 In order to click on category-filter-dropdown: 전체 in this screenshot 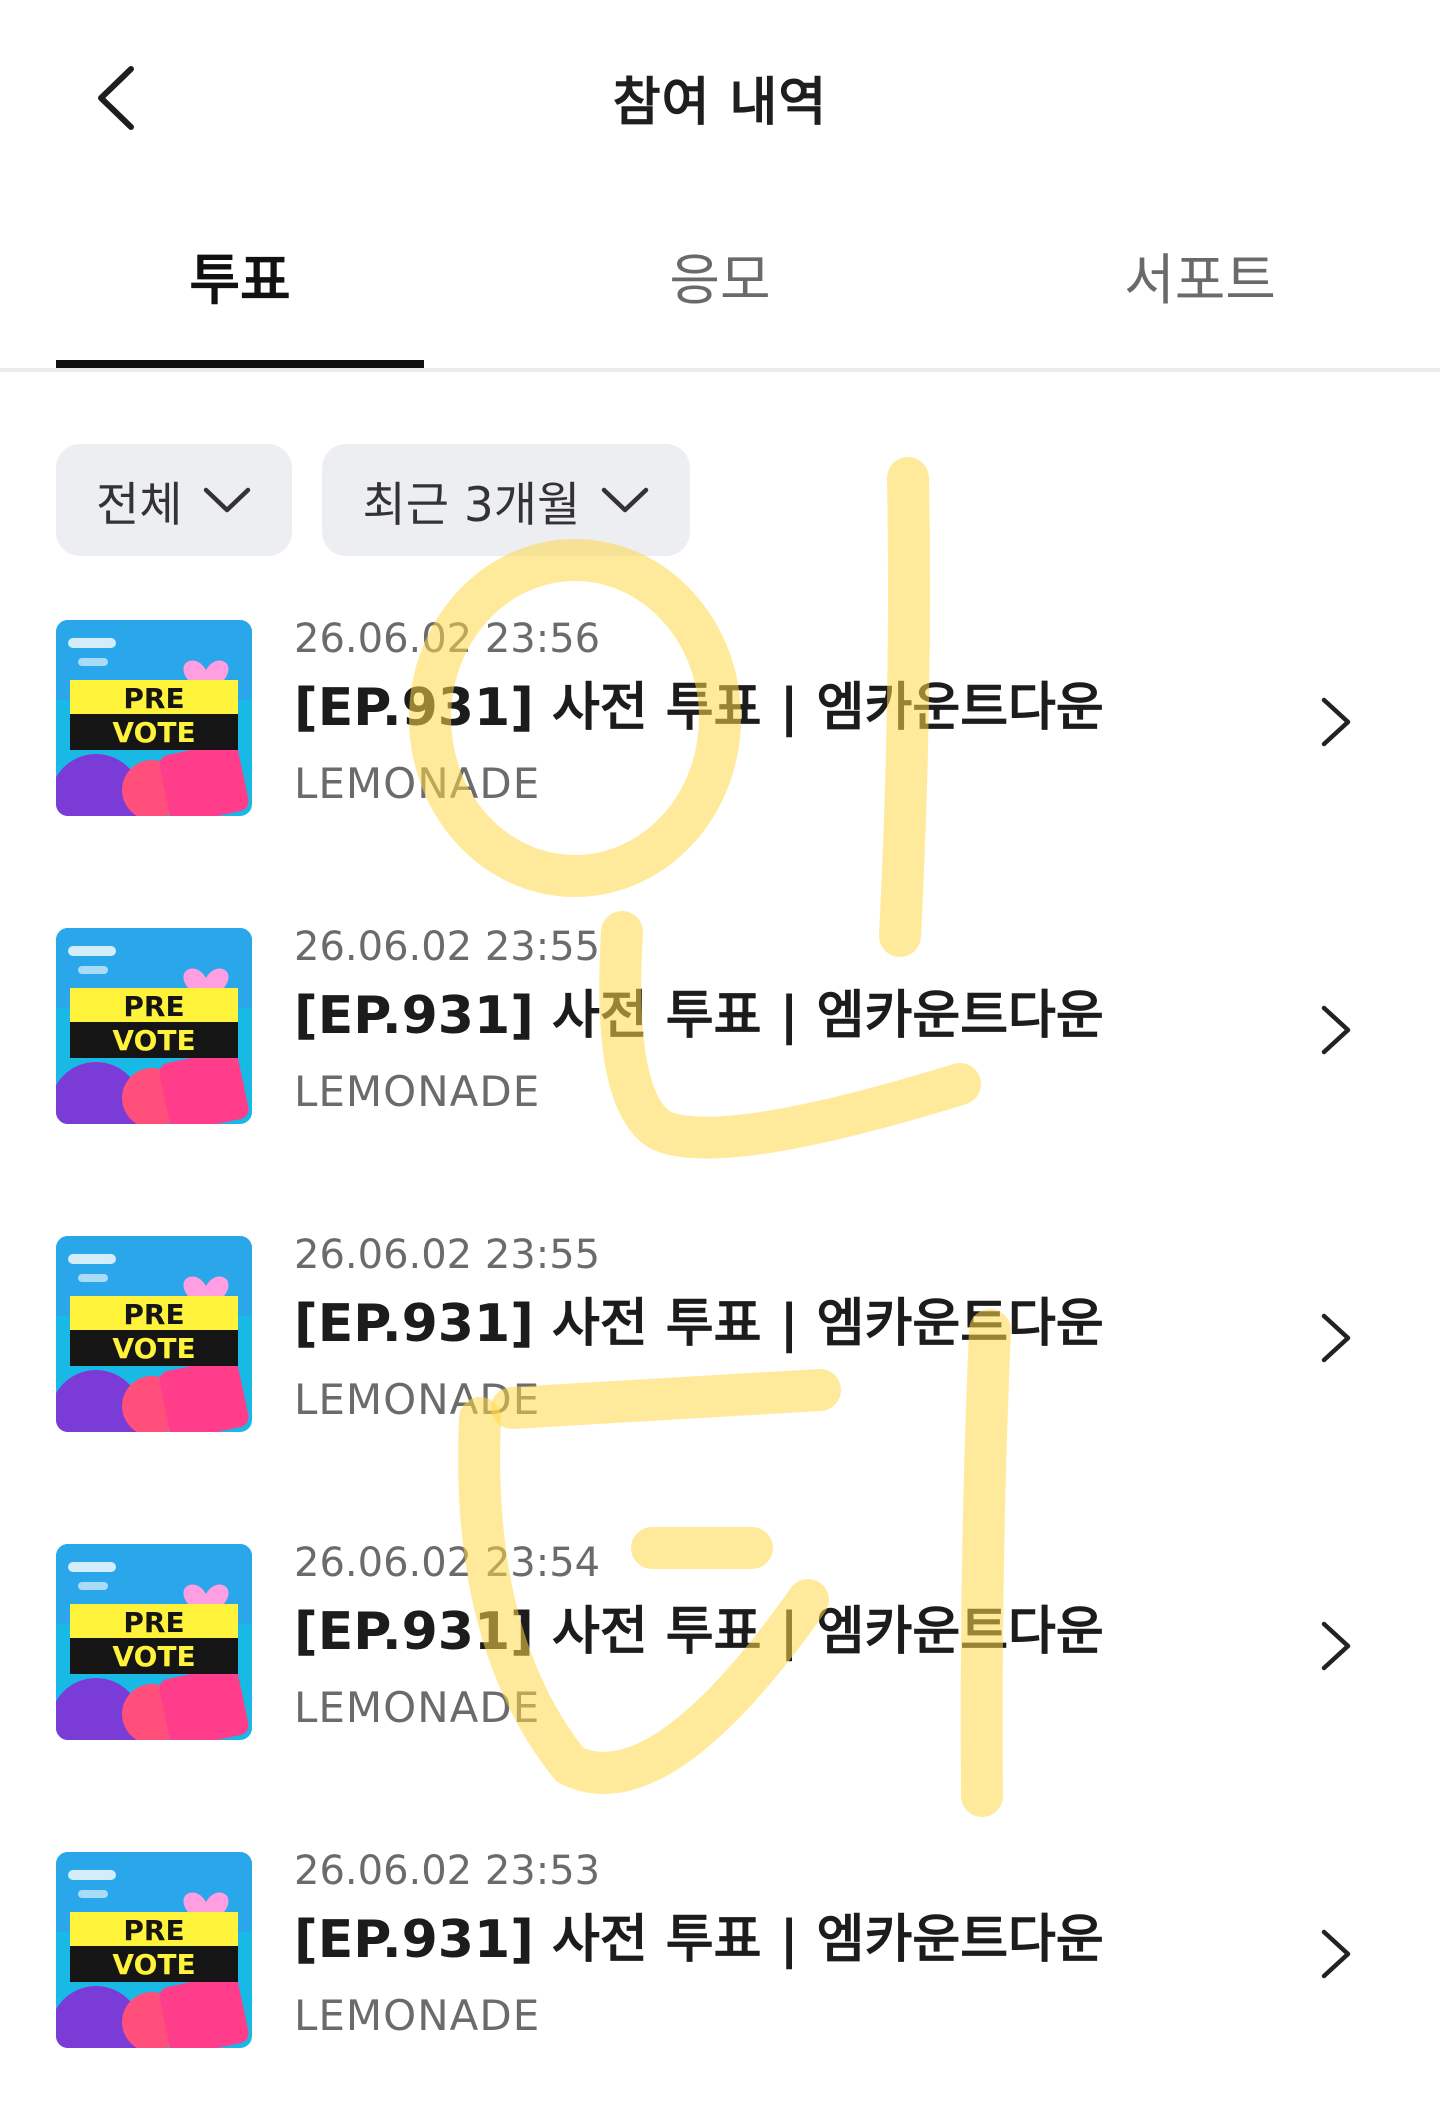, I will do `click(174, 500)`.